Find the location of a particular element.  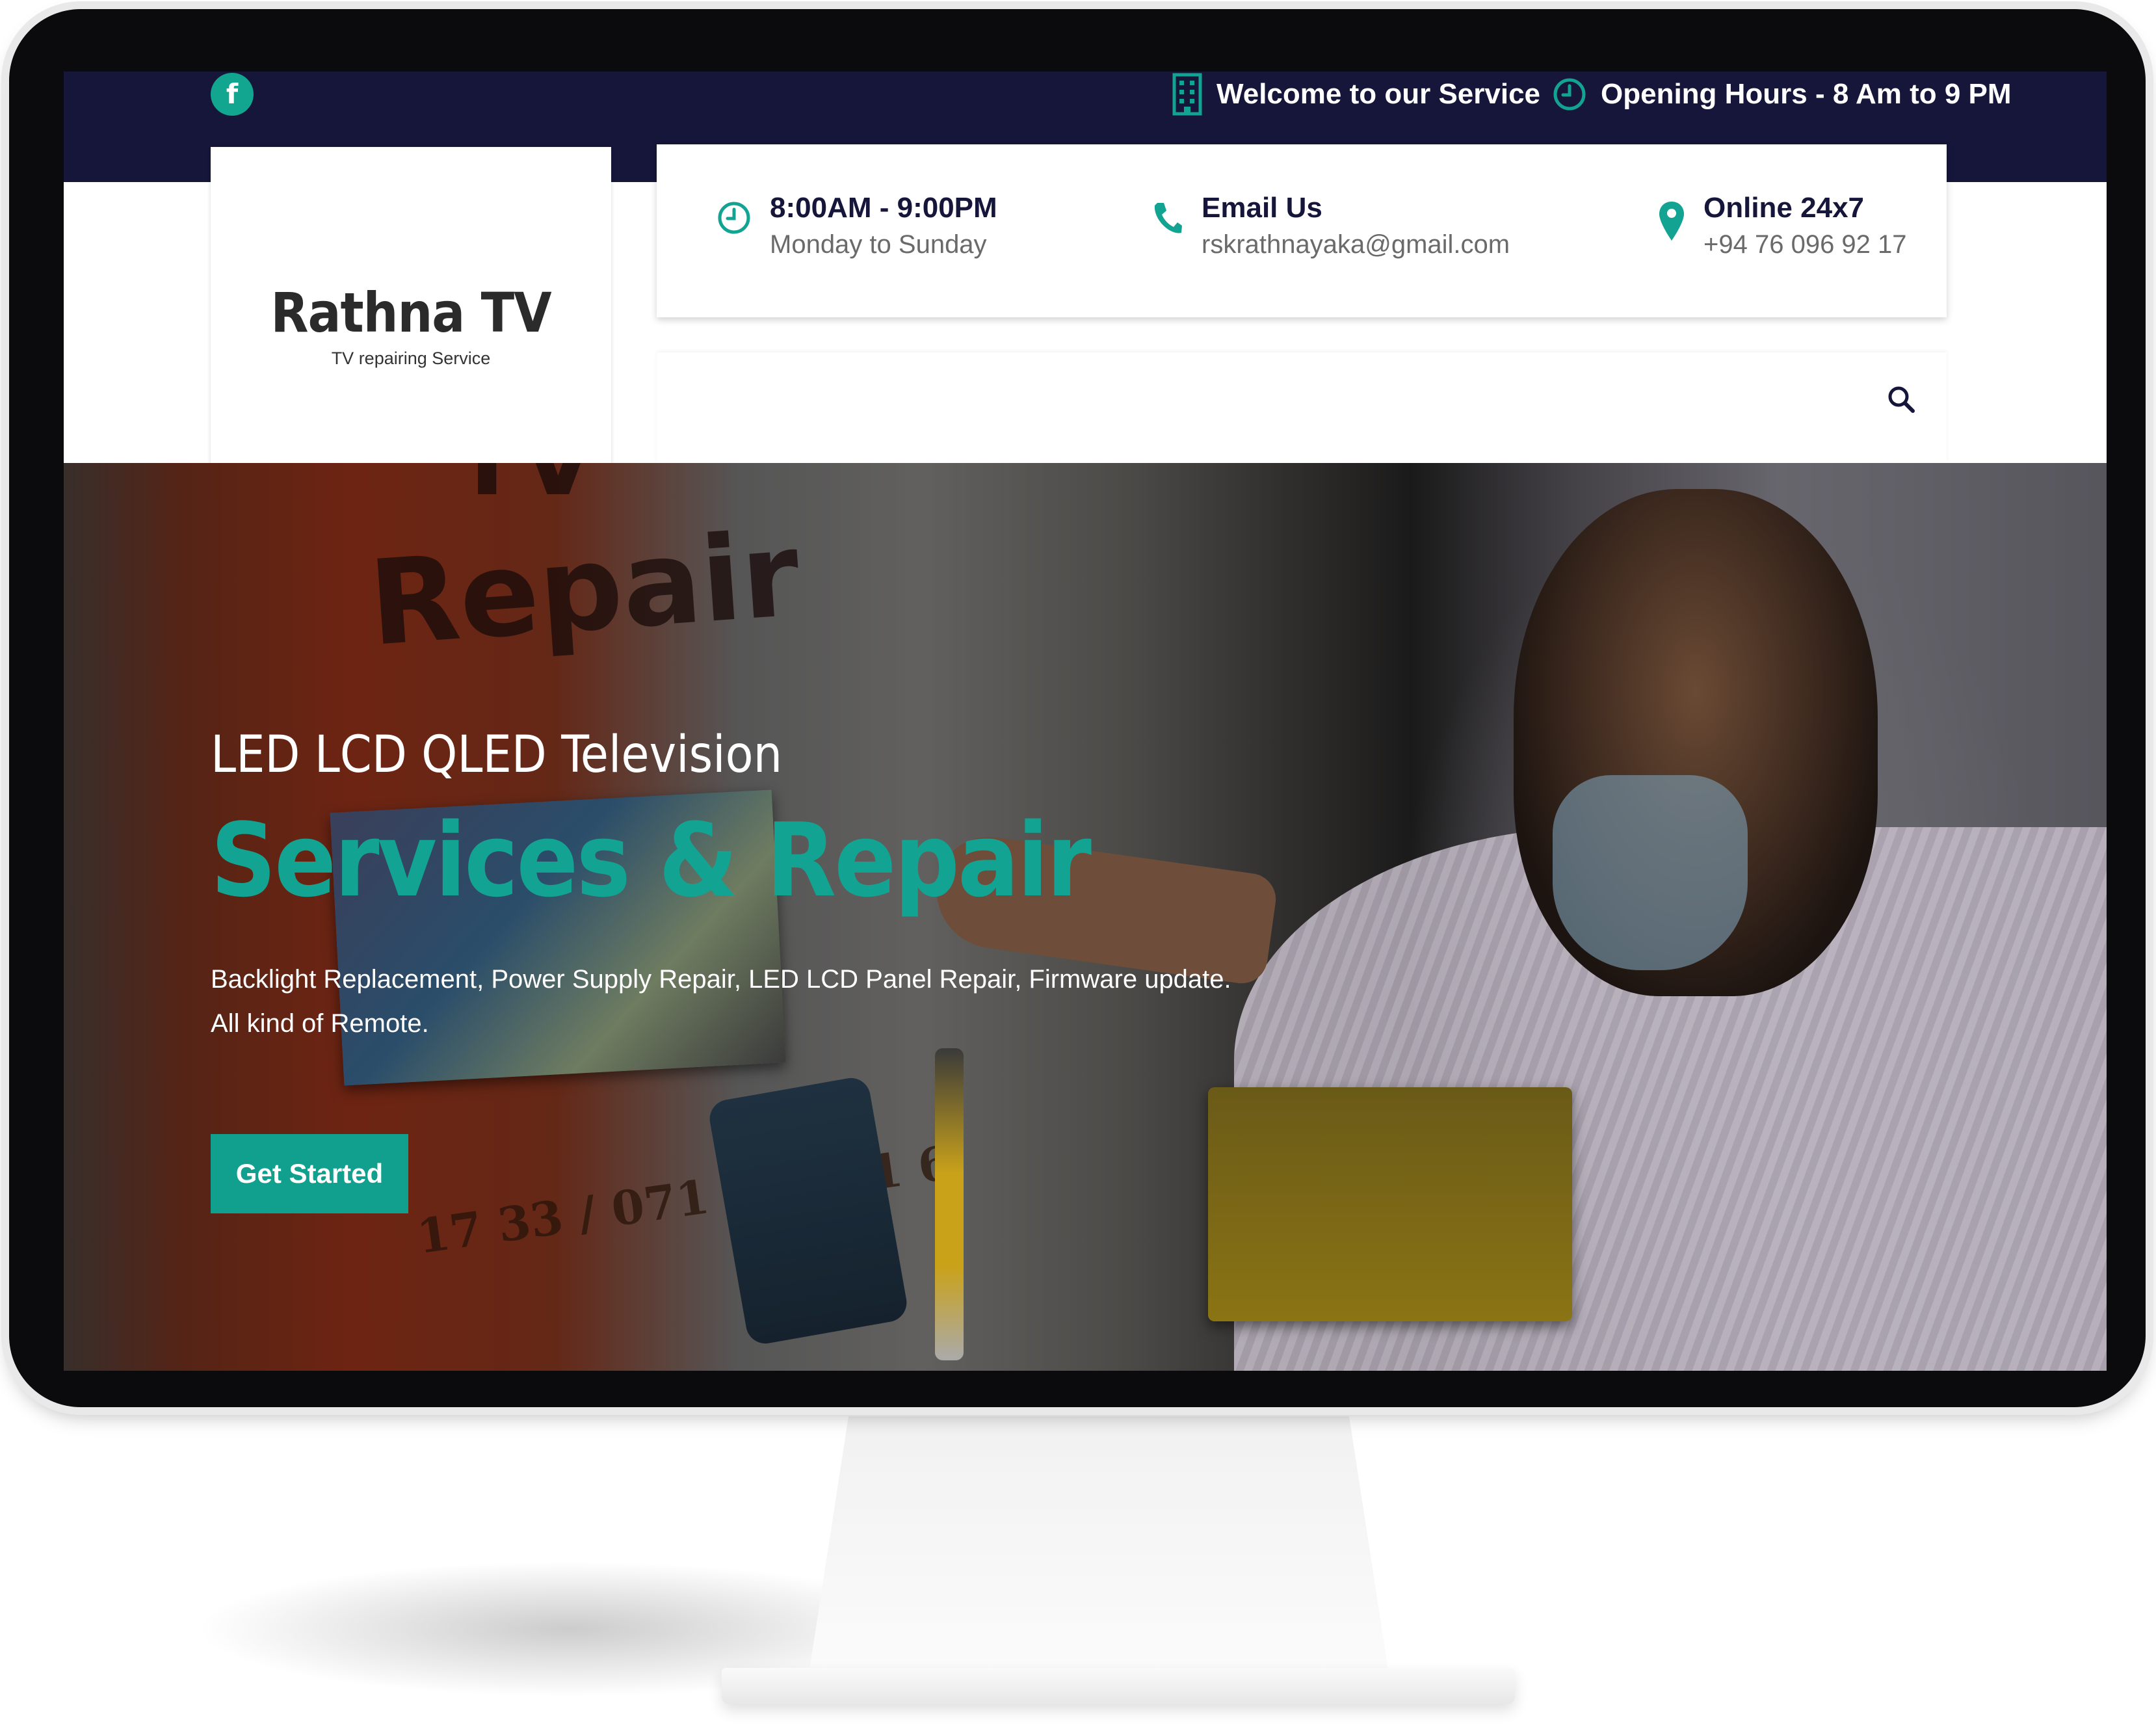

hero-photo-sign-tv: TV is located at coordinates (525, 491).